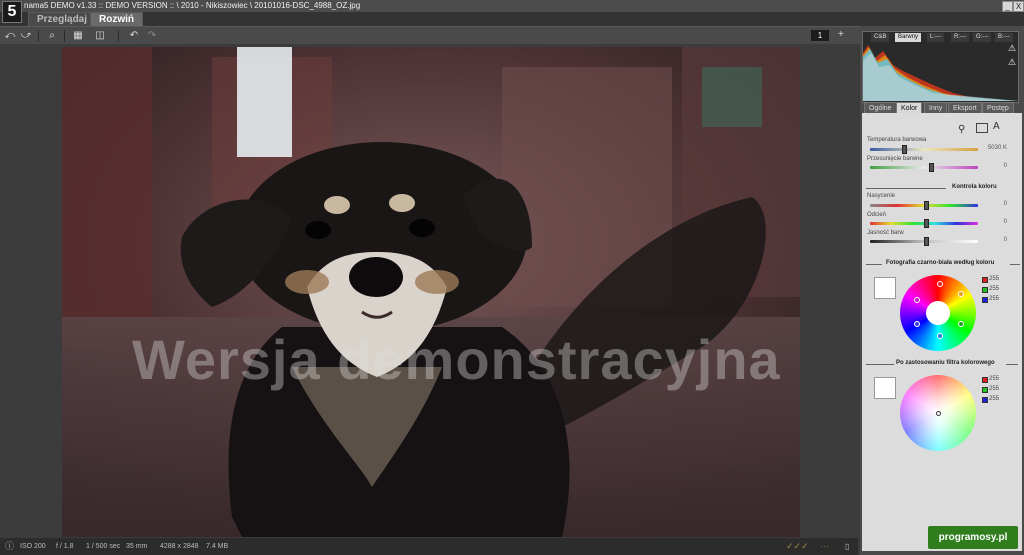 Image resolution: width=1024 pixels, height=555 pixels. What do you see at coordinates (924, 149) in the screenshot?
I see `temperature-slider` at bounding box center [924, 149].